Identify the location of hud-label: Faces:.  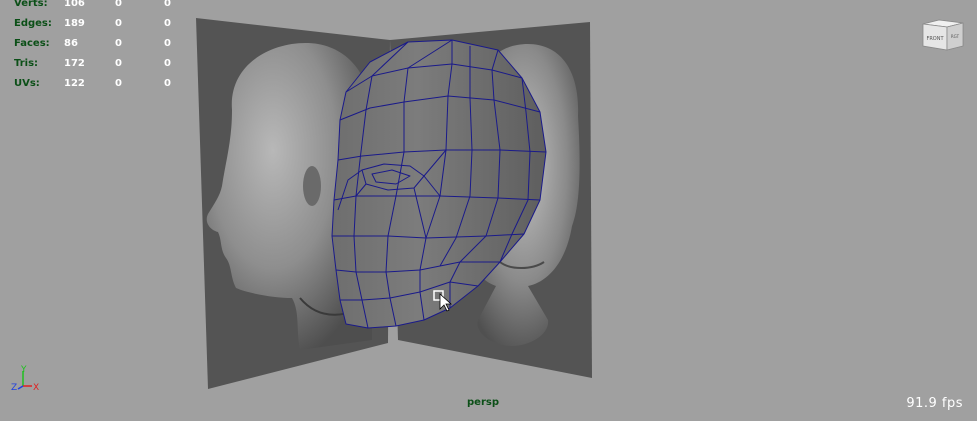
(32, 43).